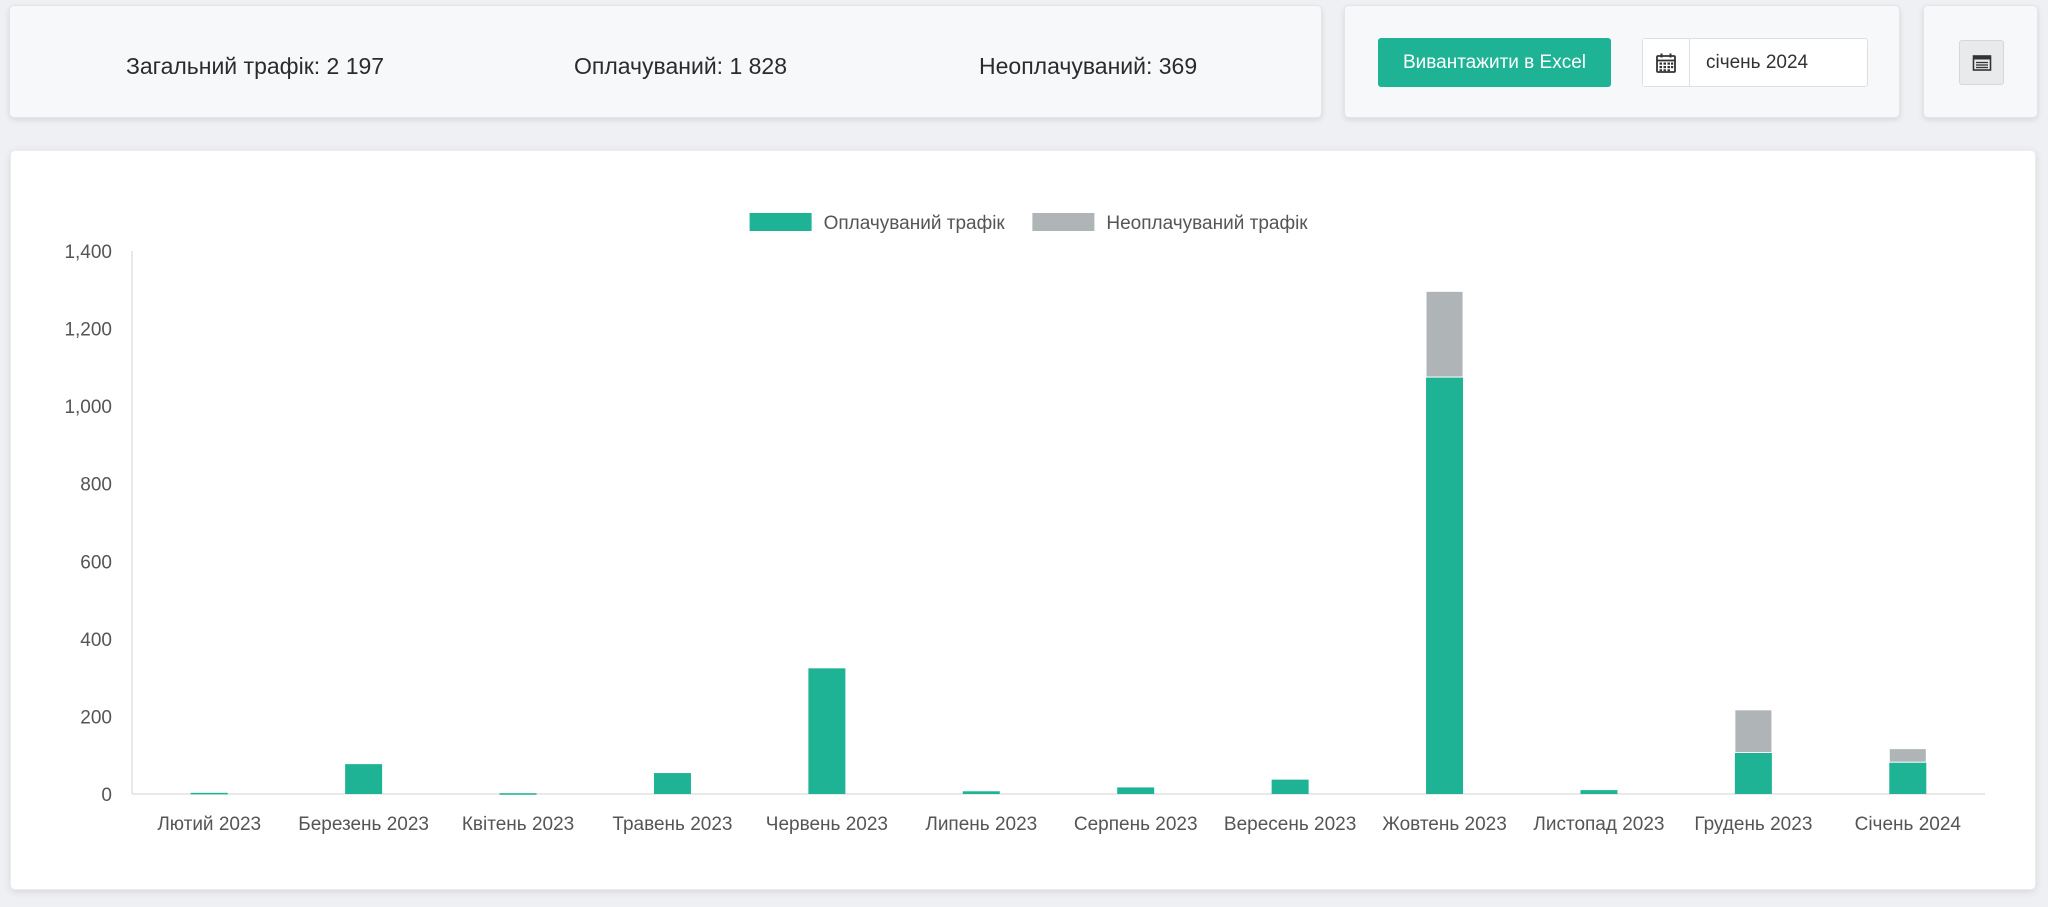  Describe the element at coordinates (1444, 824) in the screenshot. I see `x-tick-label: Жовтень 2023` at that location.